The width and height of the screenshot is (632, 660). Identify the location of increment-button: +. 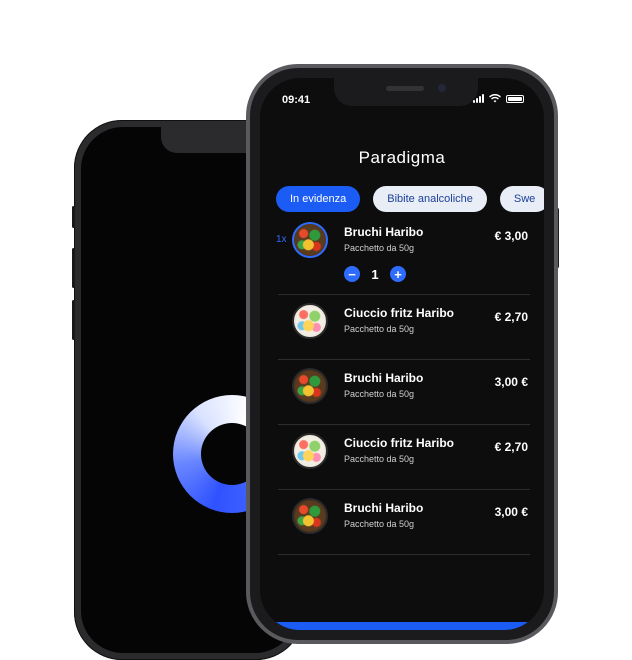
(398, 274).